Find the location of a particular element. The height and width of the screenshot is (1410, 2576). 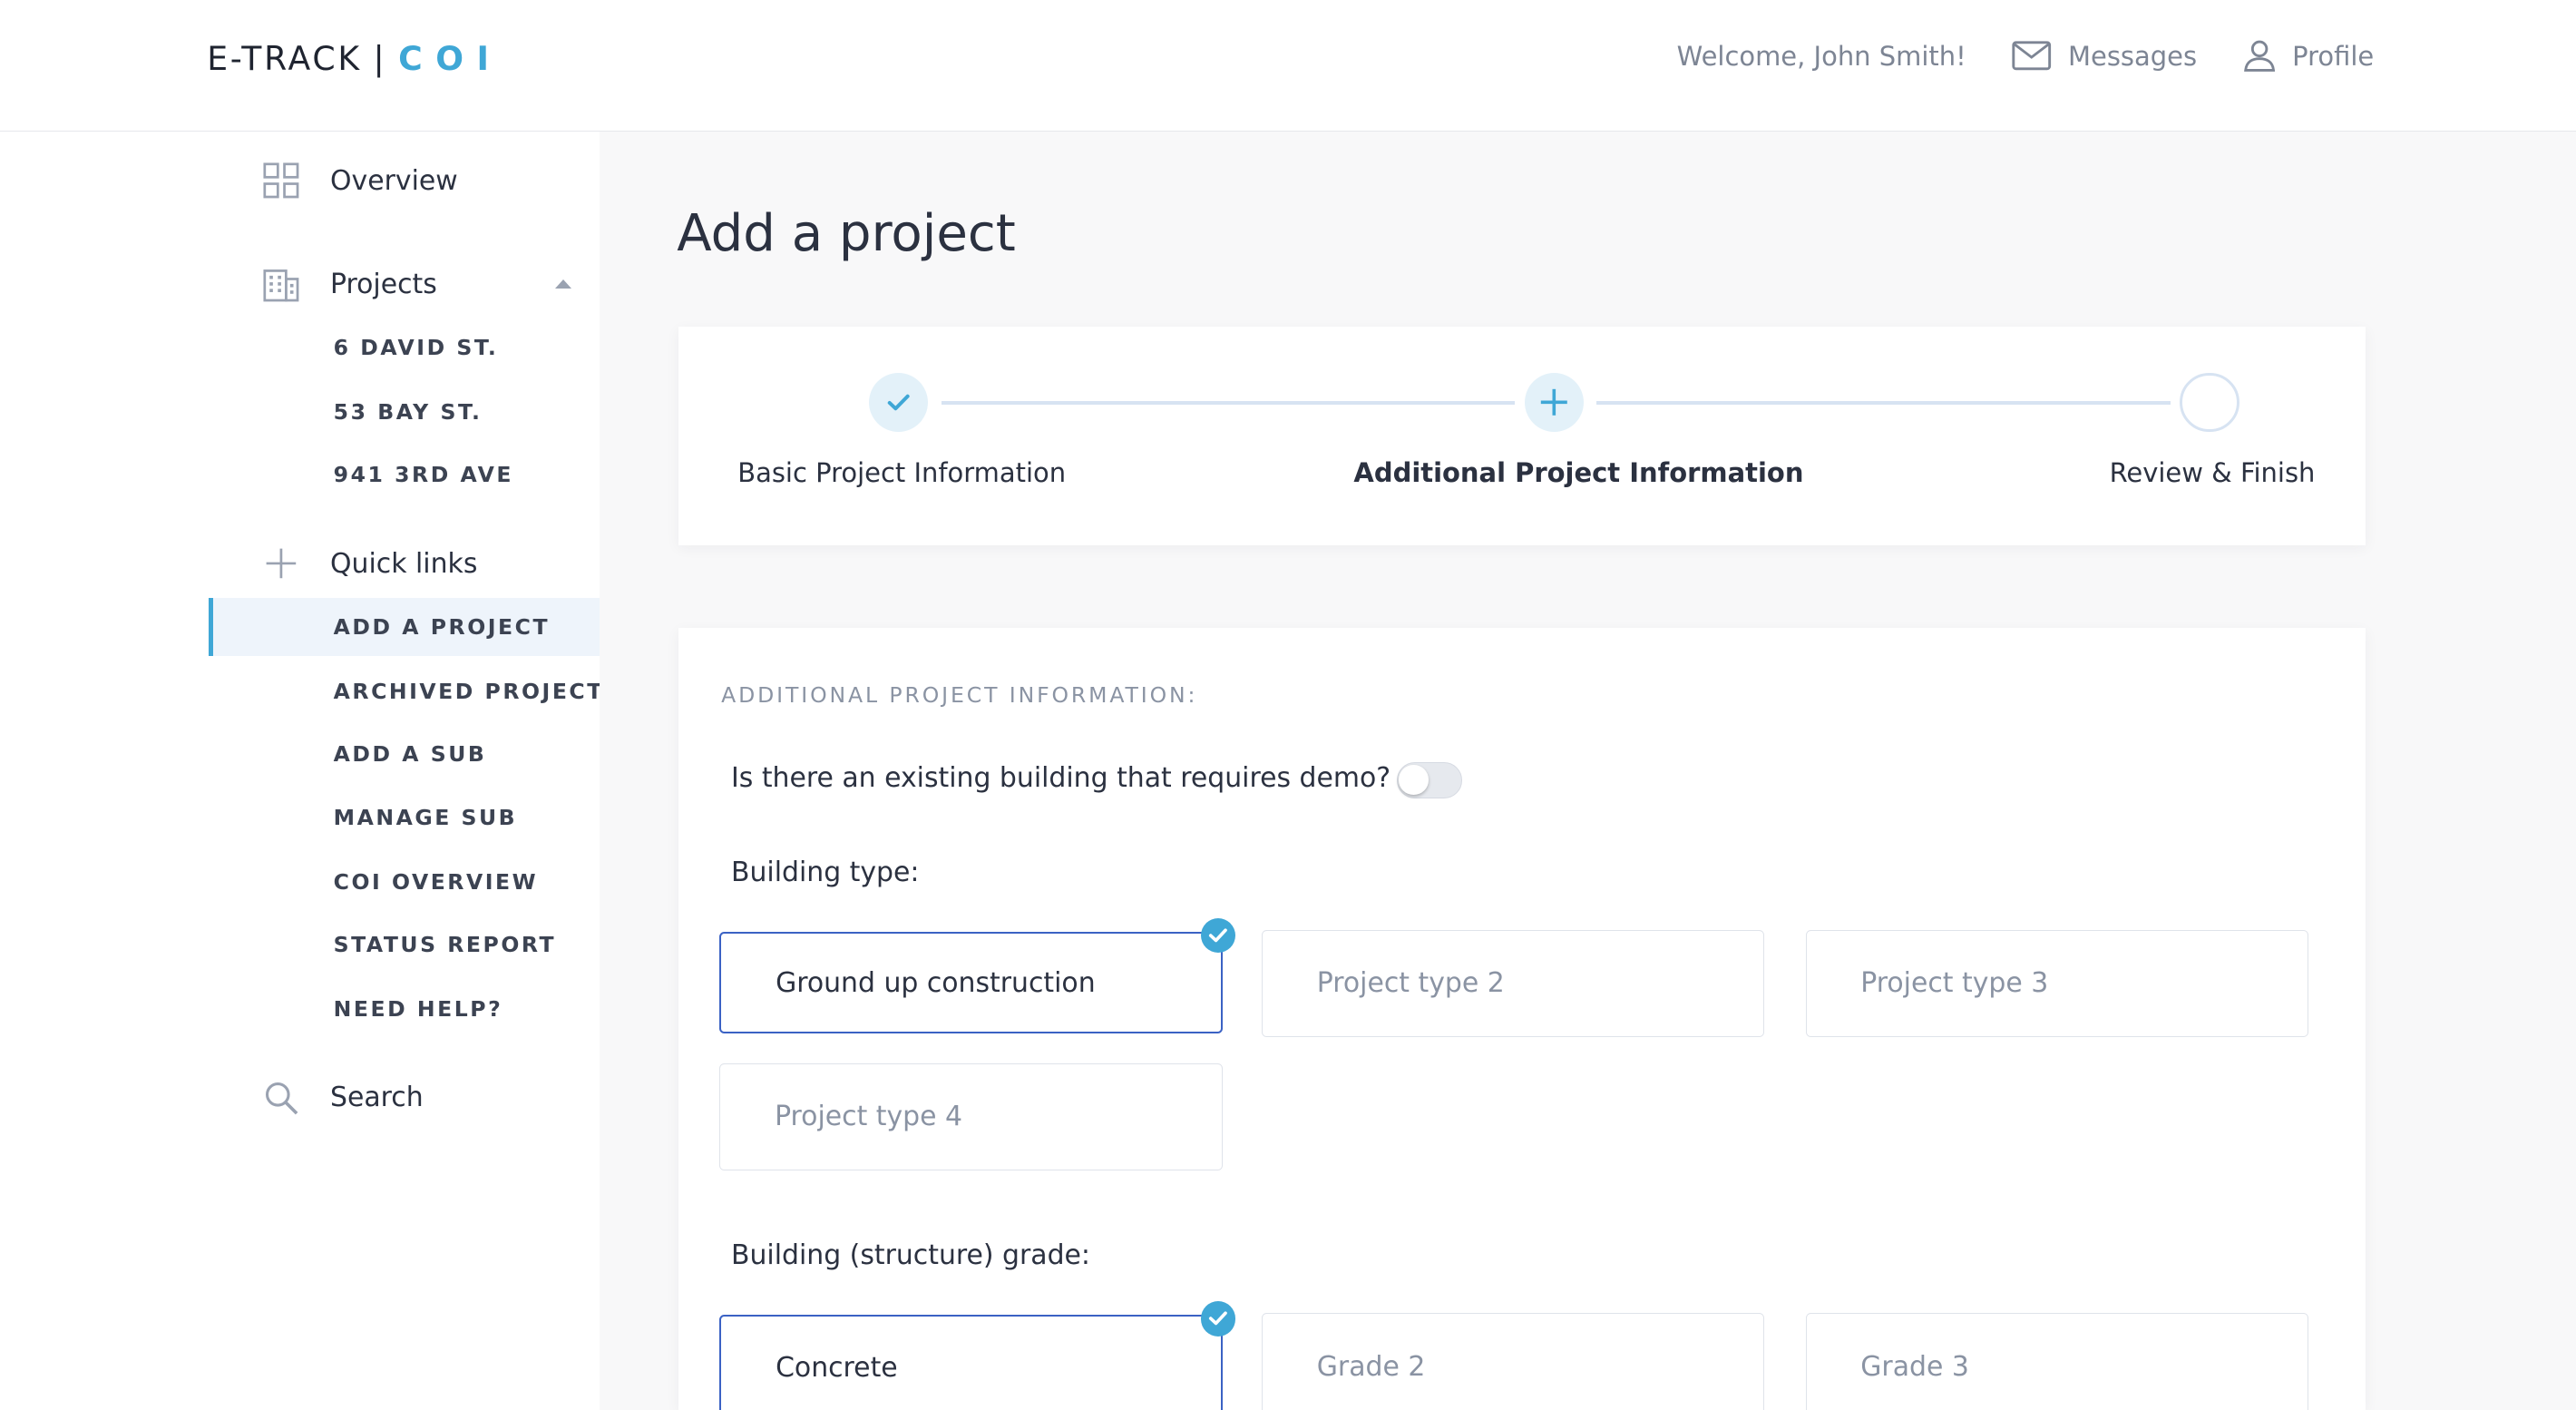

building-type-option-4: Project type 4 is located at coordinates (971, 1116).